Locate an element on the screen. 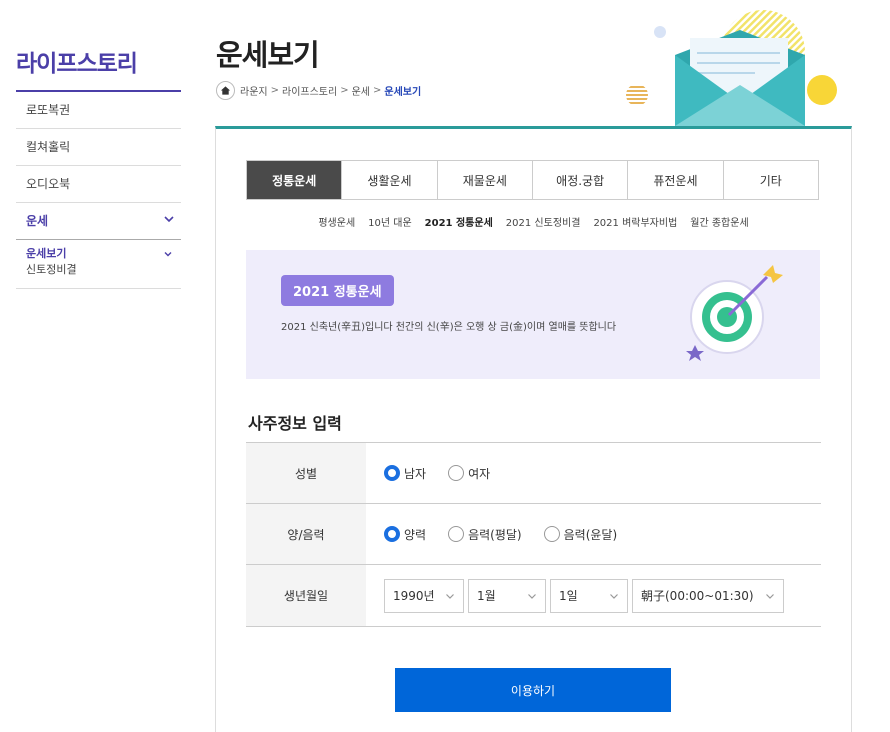 The image size is (890, 732). tab-wealth: 재물운세 is located at coordinates (484, 180).